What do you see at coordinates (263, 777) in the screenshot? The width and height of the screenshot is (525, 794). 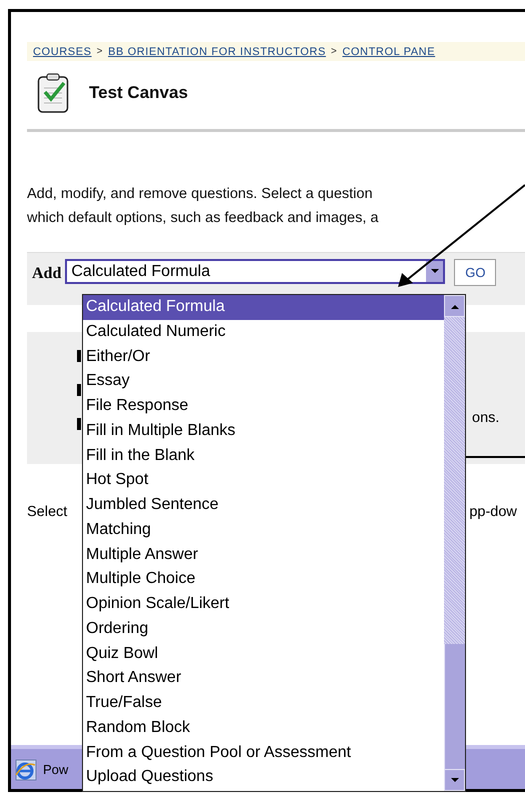 I see `dropdown-option: Upload Questions` at bounding box center [263, 777].